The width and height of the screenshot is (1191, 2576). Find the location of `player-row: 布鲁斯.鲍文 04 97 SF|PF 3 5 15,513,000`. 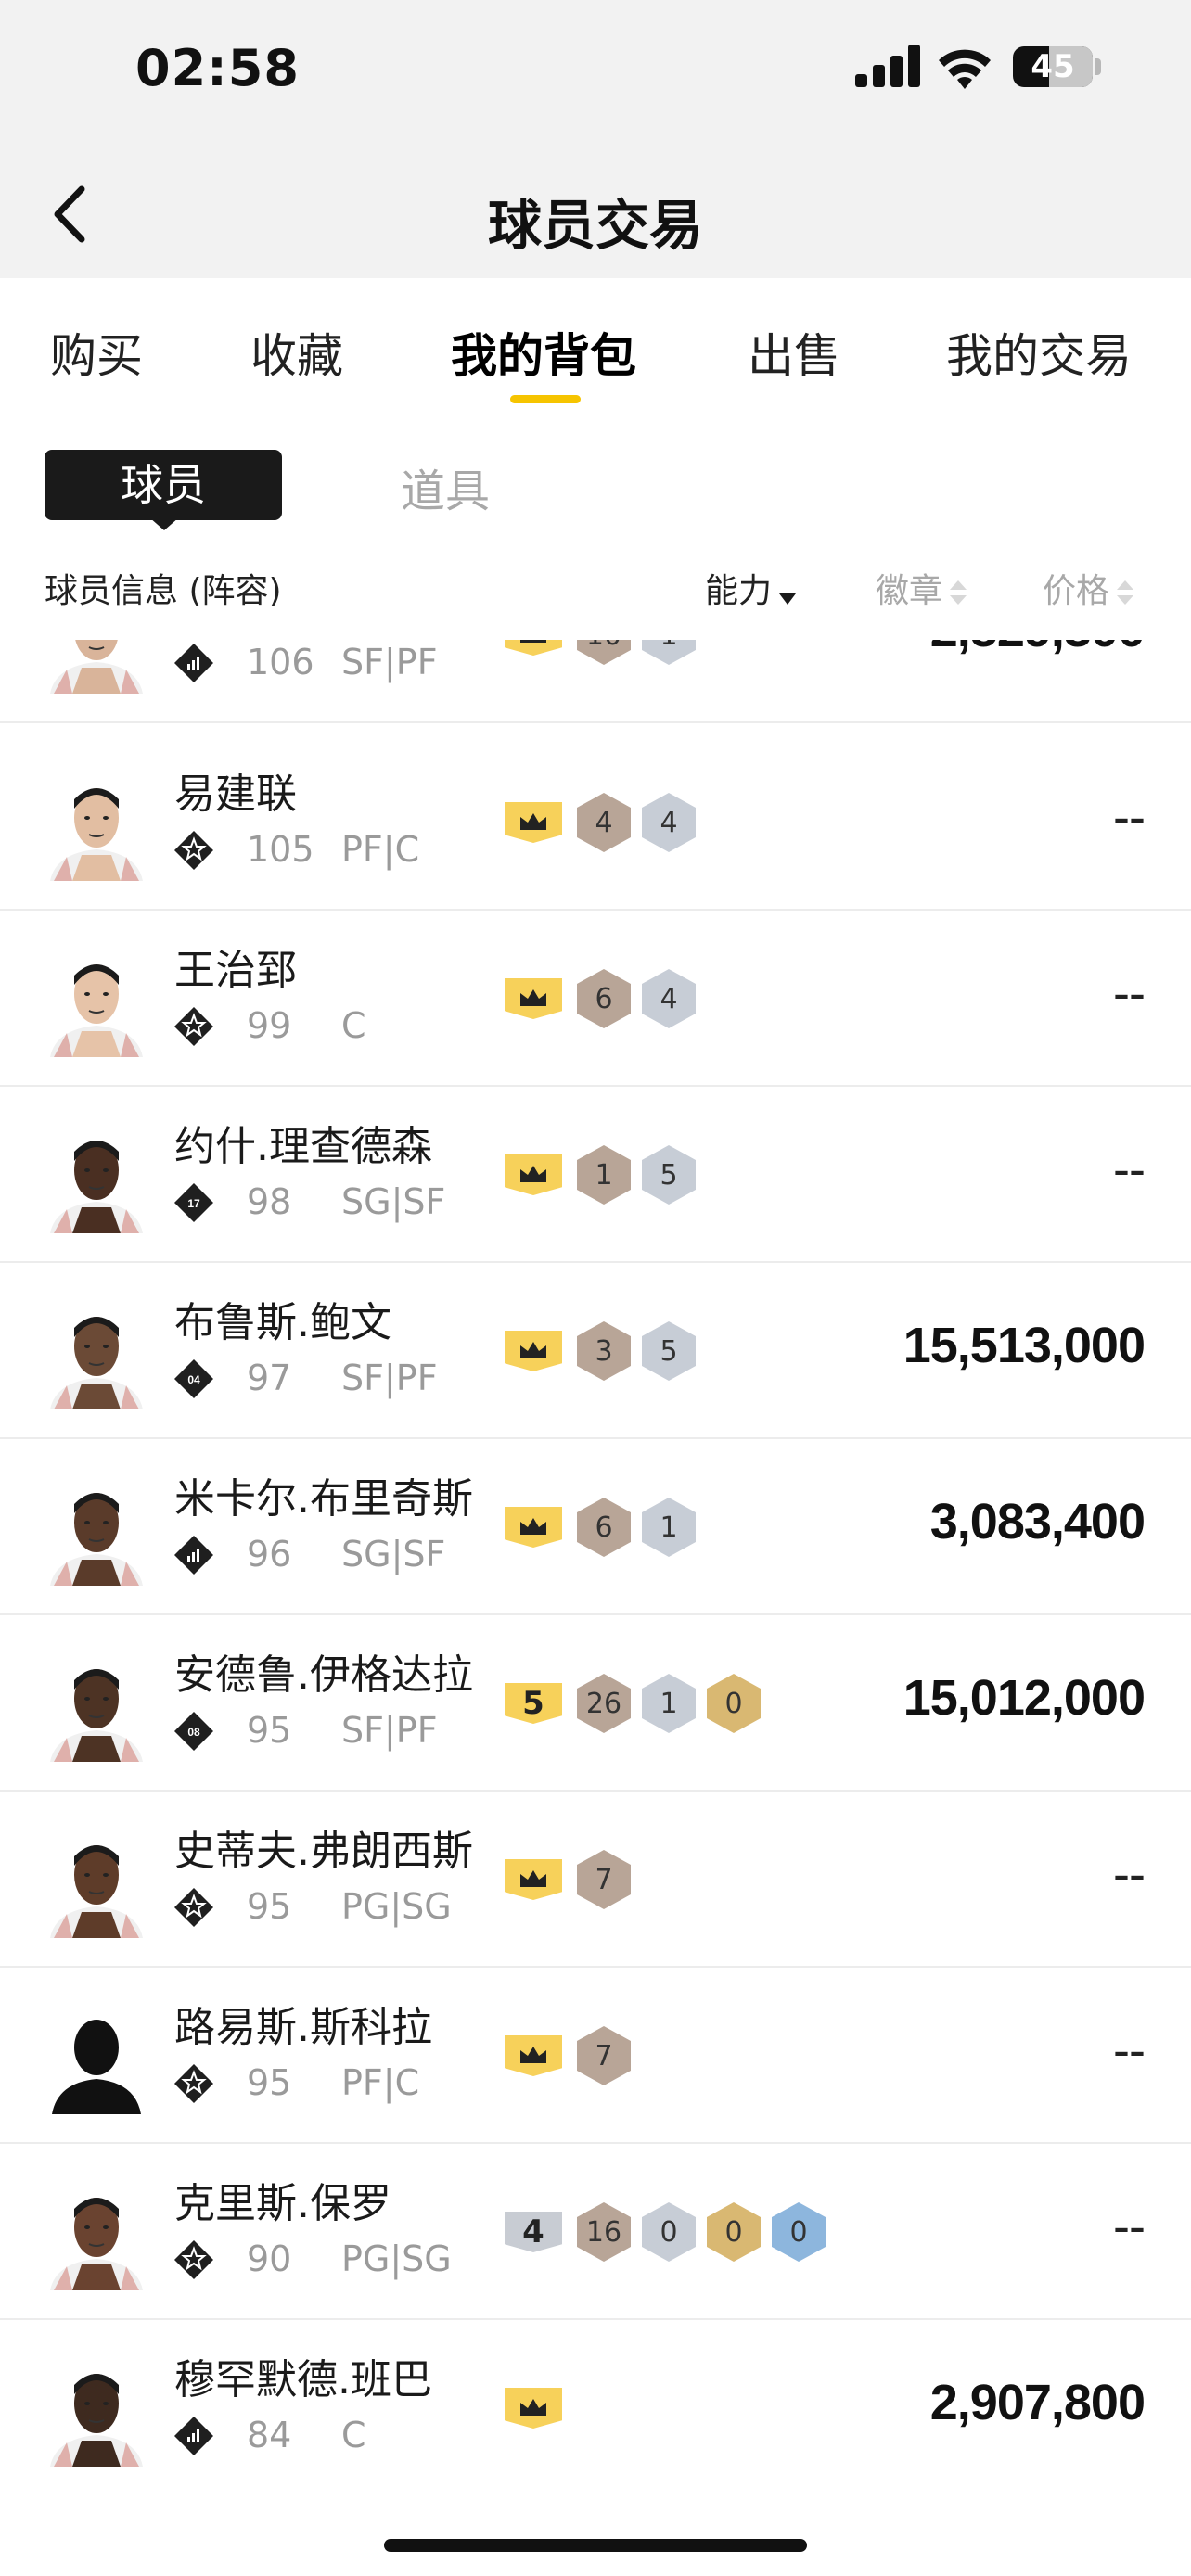

player-row: 布鲁斯.鲍文 04 97 SF|PF 3 5 15,513,000 is located at coordinates (595, 1351).